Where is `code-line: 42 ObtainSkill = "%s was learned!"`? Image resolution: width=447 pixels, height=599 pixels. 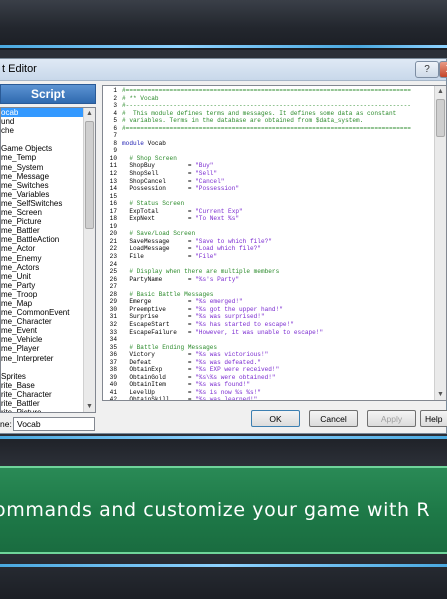 code-line: 42 ObtainSkill = "%s was learned!" is located at coordinates (268, 398).